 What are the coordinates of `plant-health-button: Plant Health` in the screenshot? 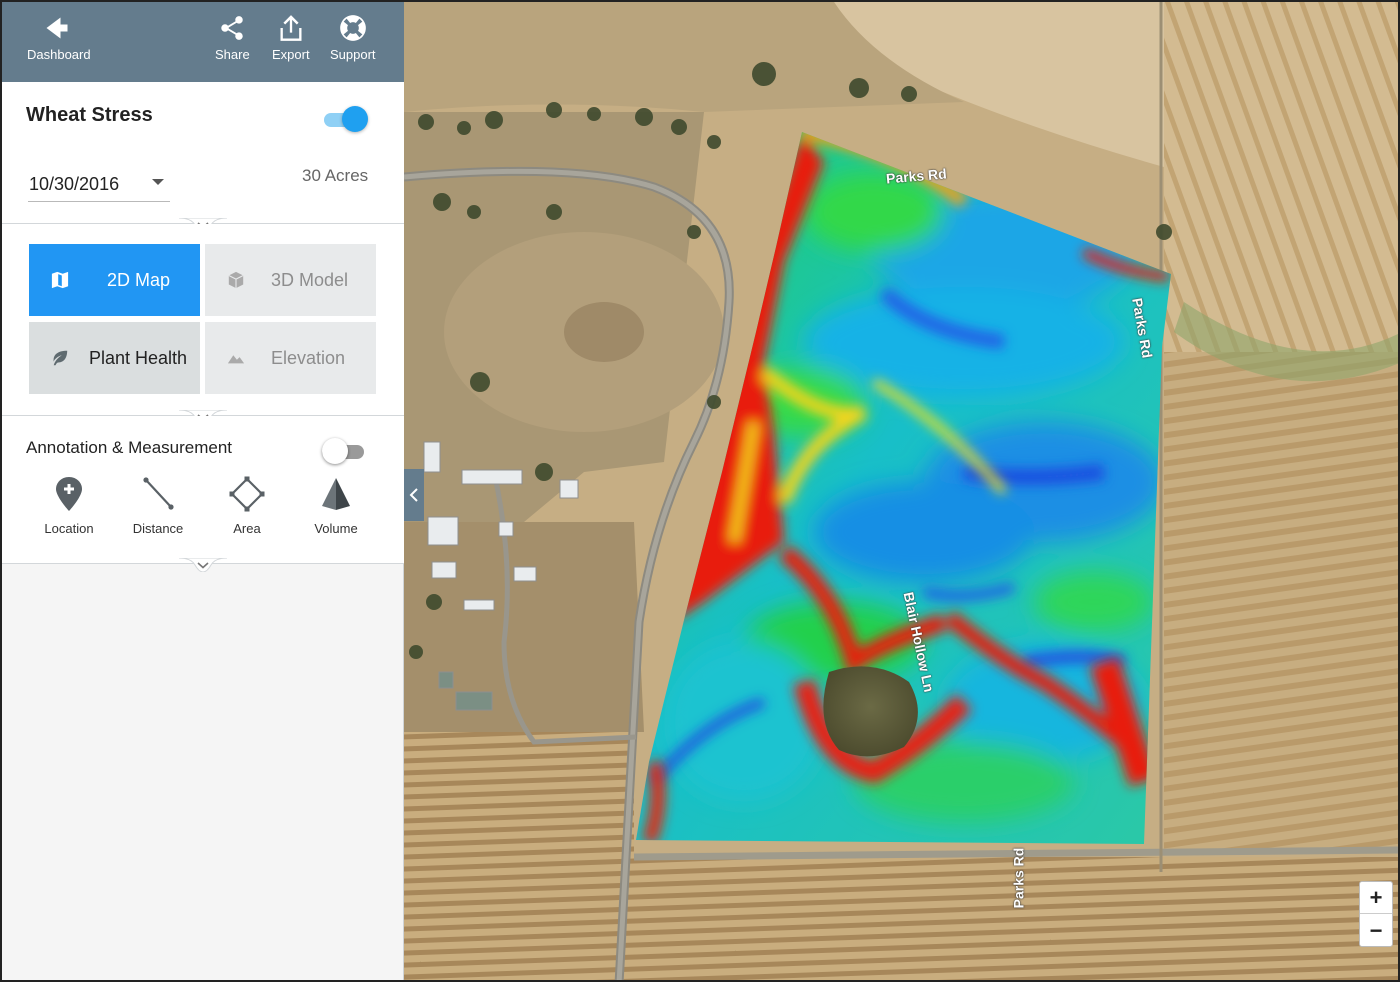 It's located at (114, 358).